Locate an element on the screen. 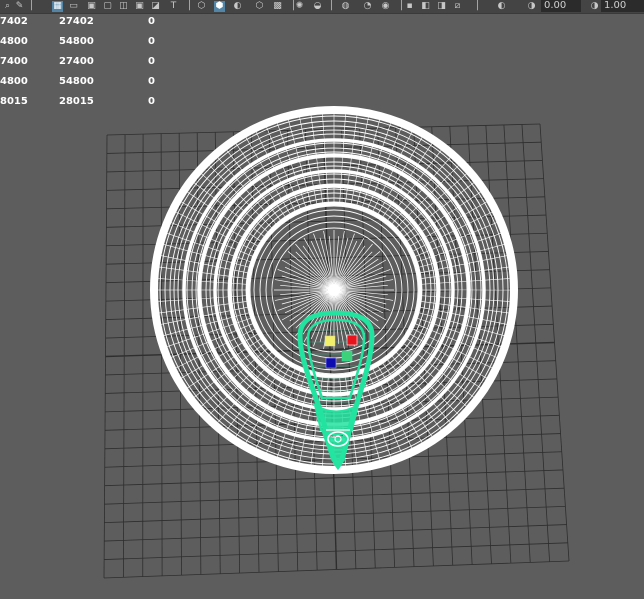  hud-value: 27400 is located at coordinates (76, 61).